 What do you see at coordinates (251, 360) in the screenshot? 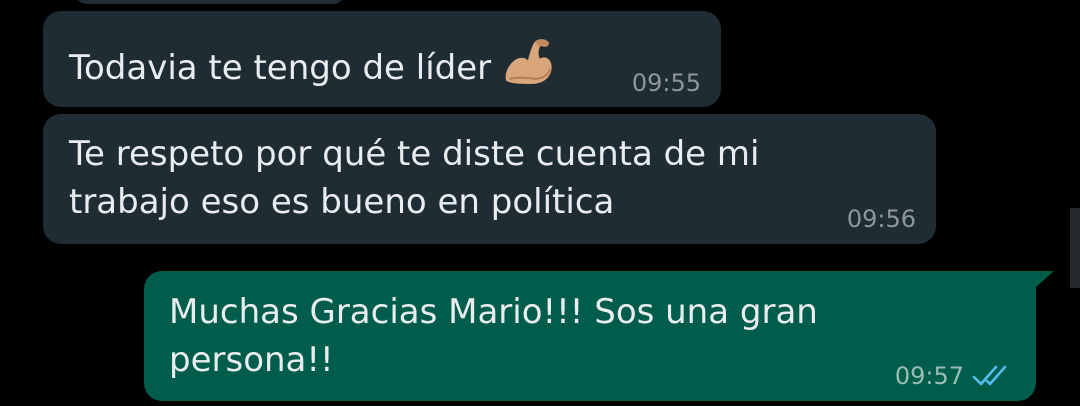
I see `message-text-line: persona!!` at bounding box center [251, 360].